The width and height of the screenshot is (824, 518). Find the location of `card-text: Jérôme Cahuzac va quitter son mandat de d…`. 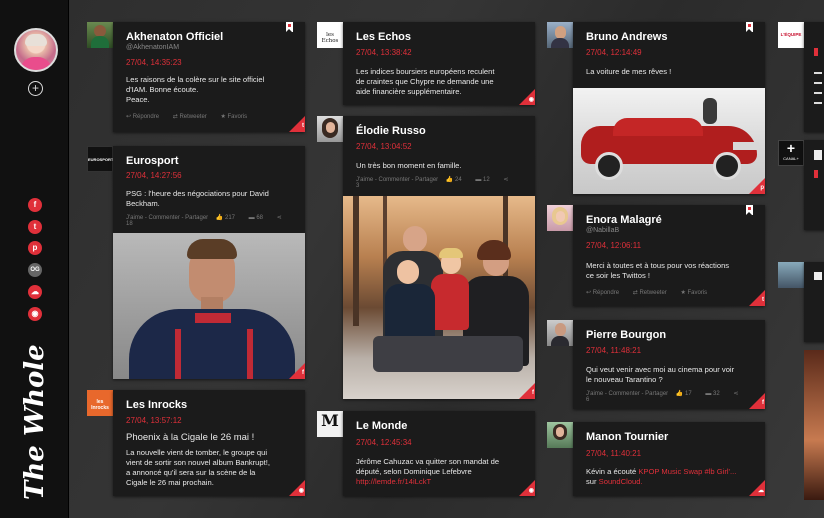

card-text: Jérôme Cahuzac va quitter son mandat de d… is located at coordinates (440, 472).